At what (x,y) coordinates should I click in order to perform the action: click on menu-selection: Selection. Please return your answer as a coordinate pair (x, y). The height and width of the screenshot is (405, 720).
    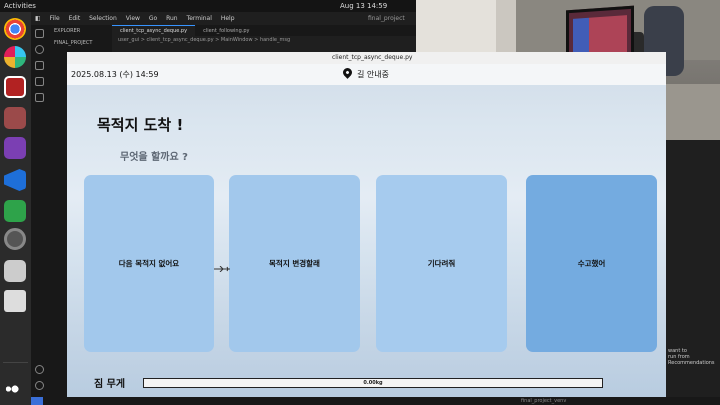
    Looking at the image, I should click on (103, 18).